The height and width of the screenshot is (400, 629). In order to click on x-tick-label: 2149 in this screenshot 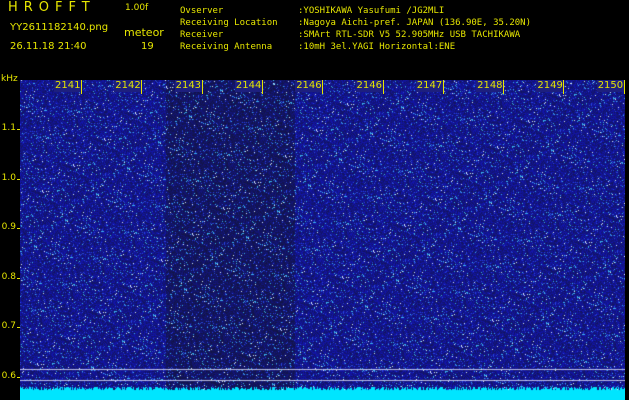, I will do `click(550, 86)`.